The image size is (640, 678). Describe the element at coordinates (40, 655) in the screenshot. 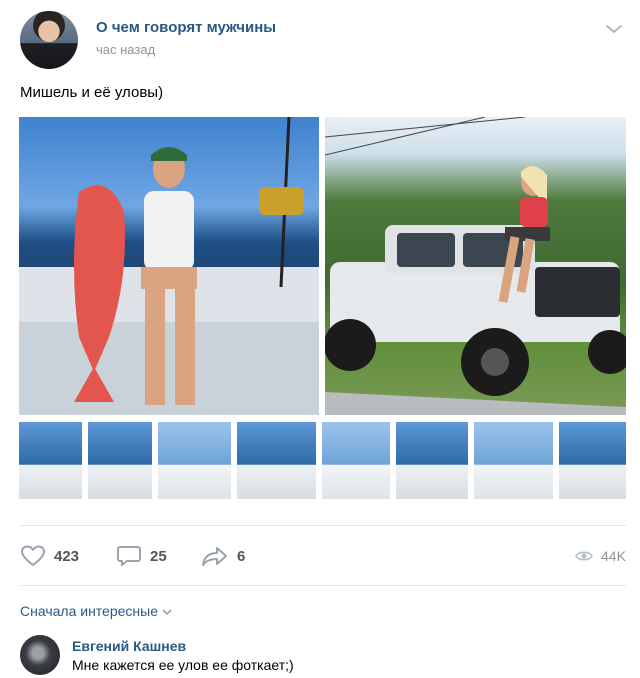

I see `comment-author-avatar` at that location.